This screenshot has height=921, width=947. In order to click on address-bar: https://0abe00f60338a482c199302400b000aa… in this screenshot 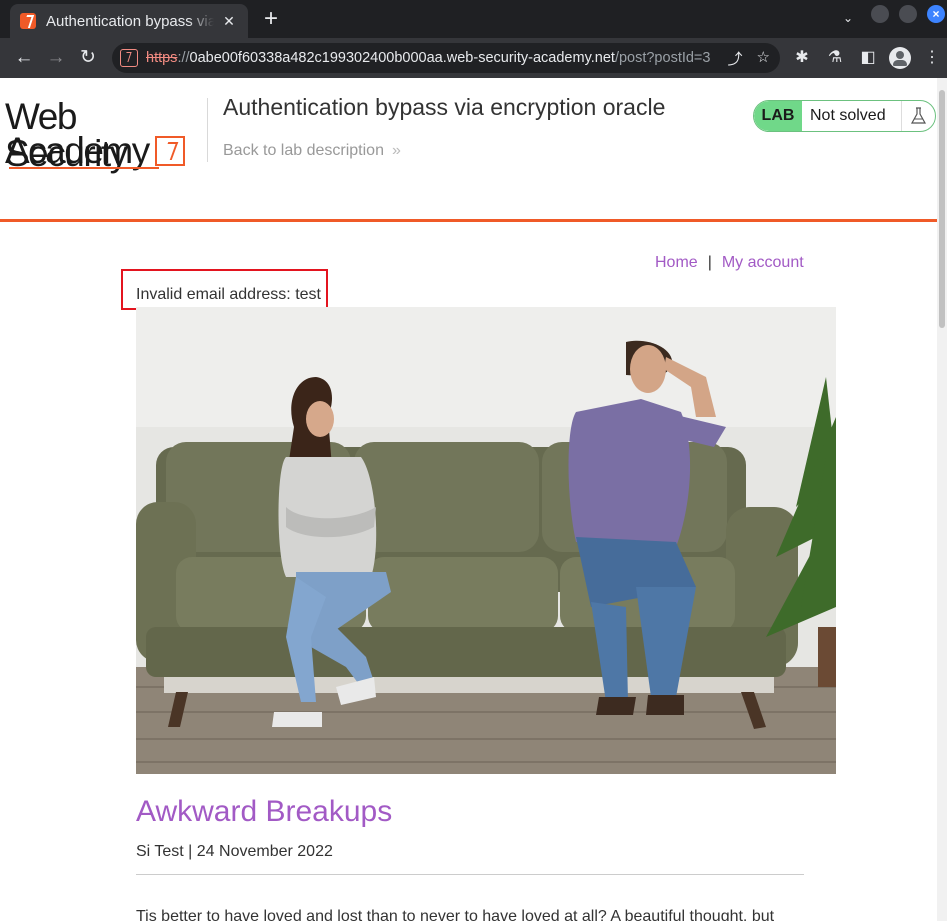, I will do `click(446, 58)`.